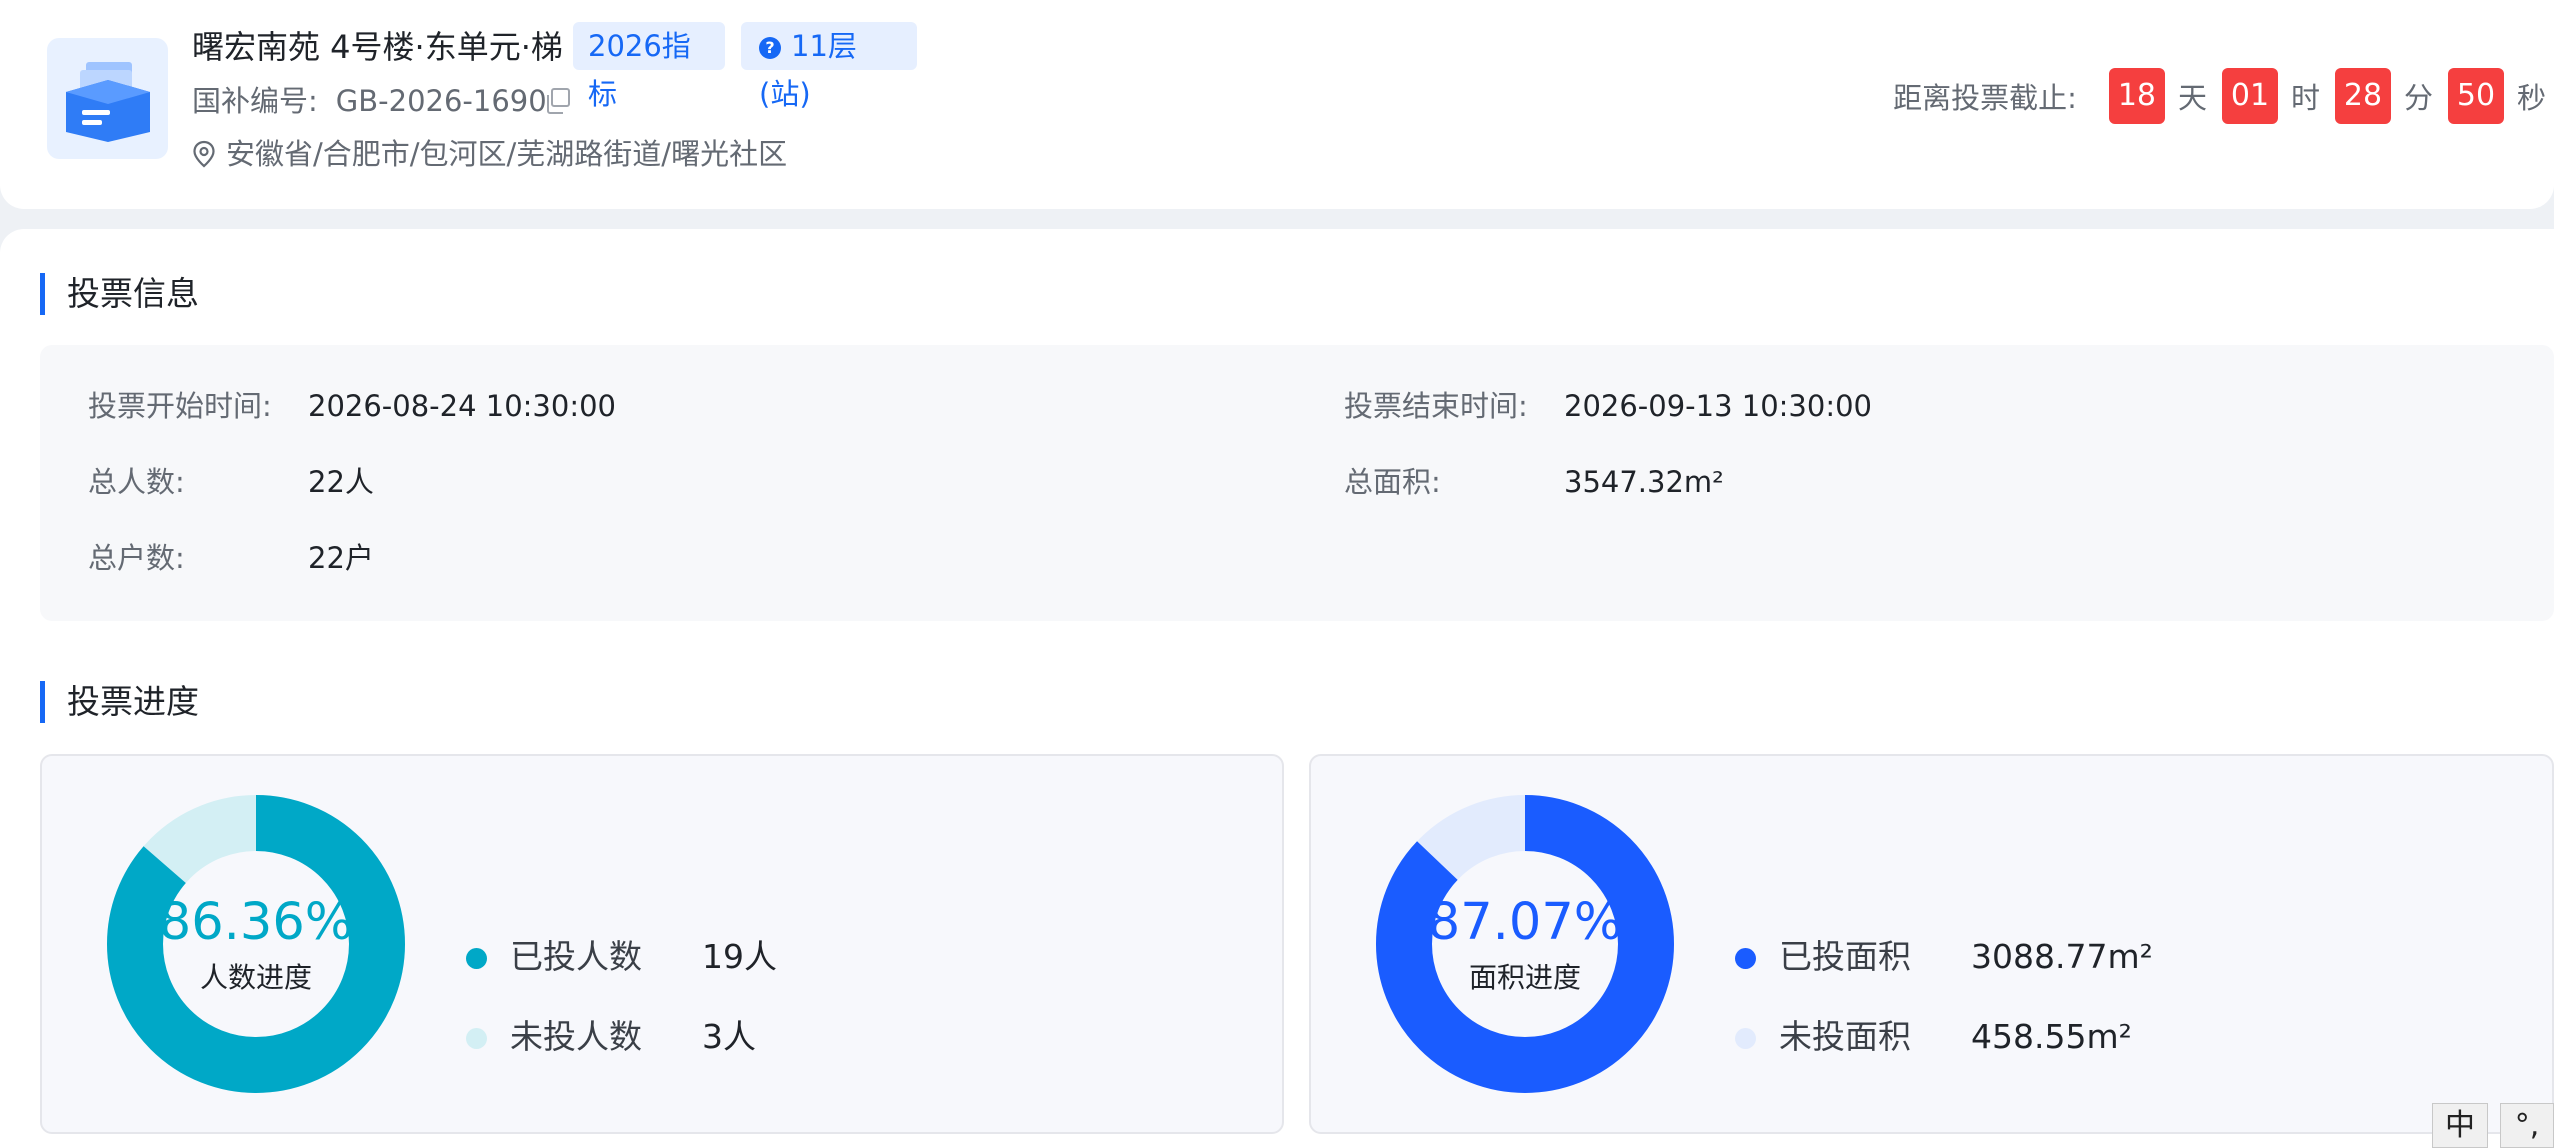 The image size is (2554, 1148). Describe the element at coordinates (1644, 482) in the screenshot. I see `total-area-value: 3547.32m²` at that location.